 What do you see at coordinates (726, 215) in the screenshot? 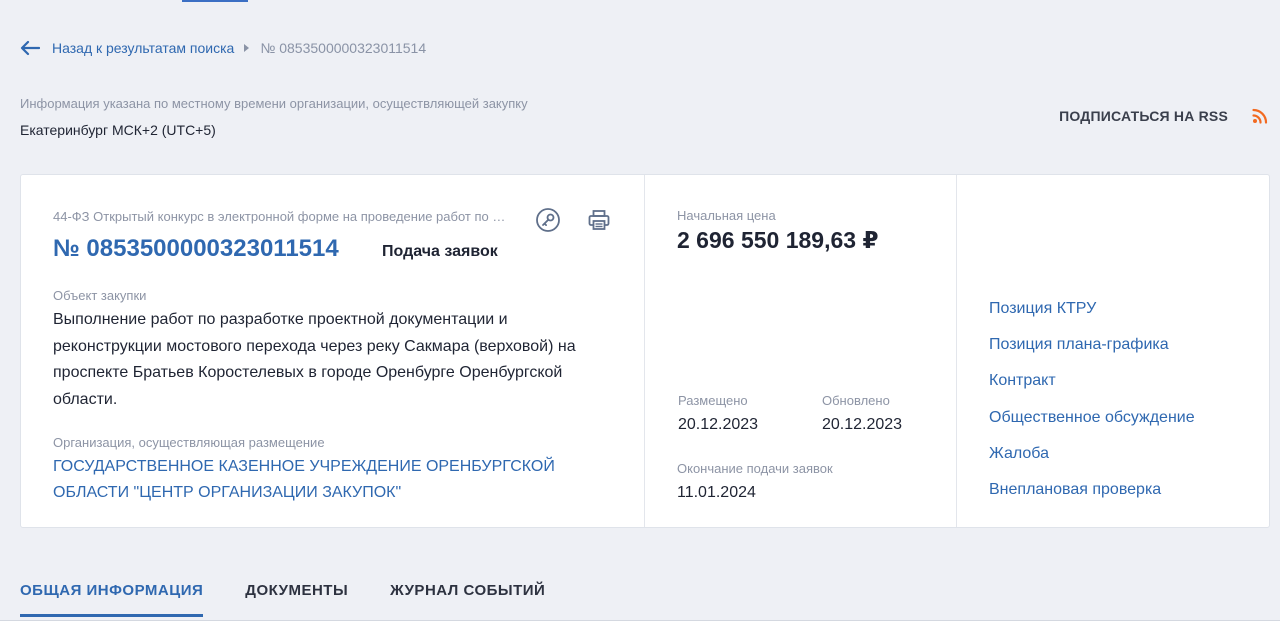
I see `price-label: Начальная цена` at bounding box center [726, 215].